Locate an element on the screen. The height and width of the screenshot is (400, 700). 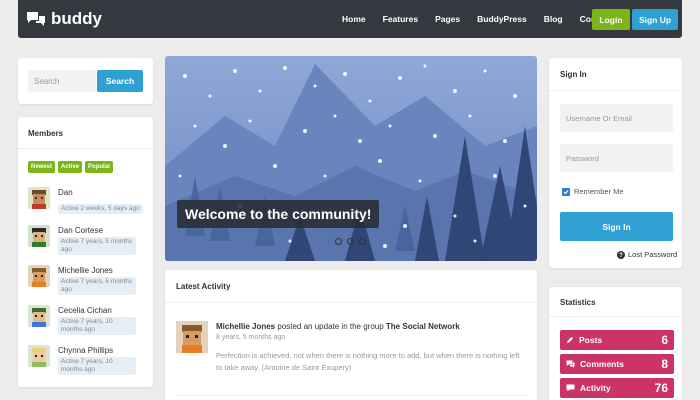
signin-divider is located at coordinates (615, 90).